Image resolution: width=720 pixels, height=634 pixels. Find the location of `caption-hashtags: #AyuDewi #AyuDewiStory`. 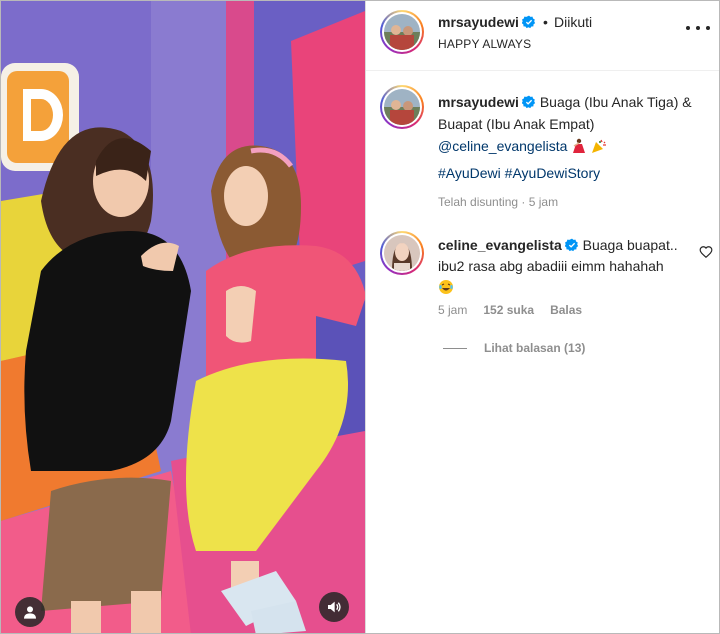

caption-hashtags: #AyuDewi #AyuDewiStory is located at coordinates (519, 173).